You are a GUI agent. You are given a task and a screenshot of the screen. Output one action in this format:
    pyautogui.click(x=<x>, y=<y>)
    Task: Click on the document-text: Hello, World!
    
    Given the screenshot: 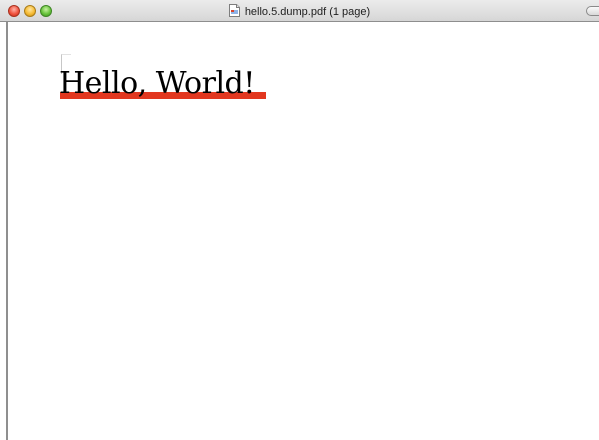 What is the action you would take?
    pyautogui.click(x=157, y=84)
    